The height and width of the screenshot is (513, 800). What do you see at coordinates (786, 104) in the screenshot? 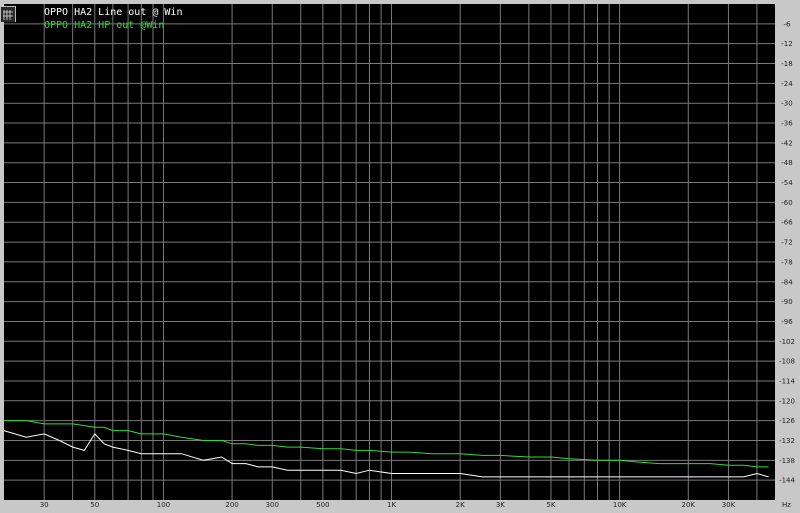
I see `y-tick-label: -30` at bounding box center [786, 104].